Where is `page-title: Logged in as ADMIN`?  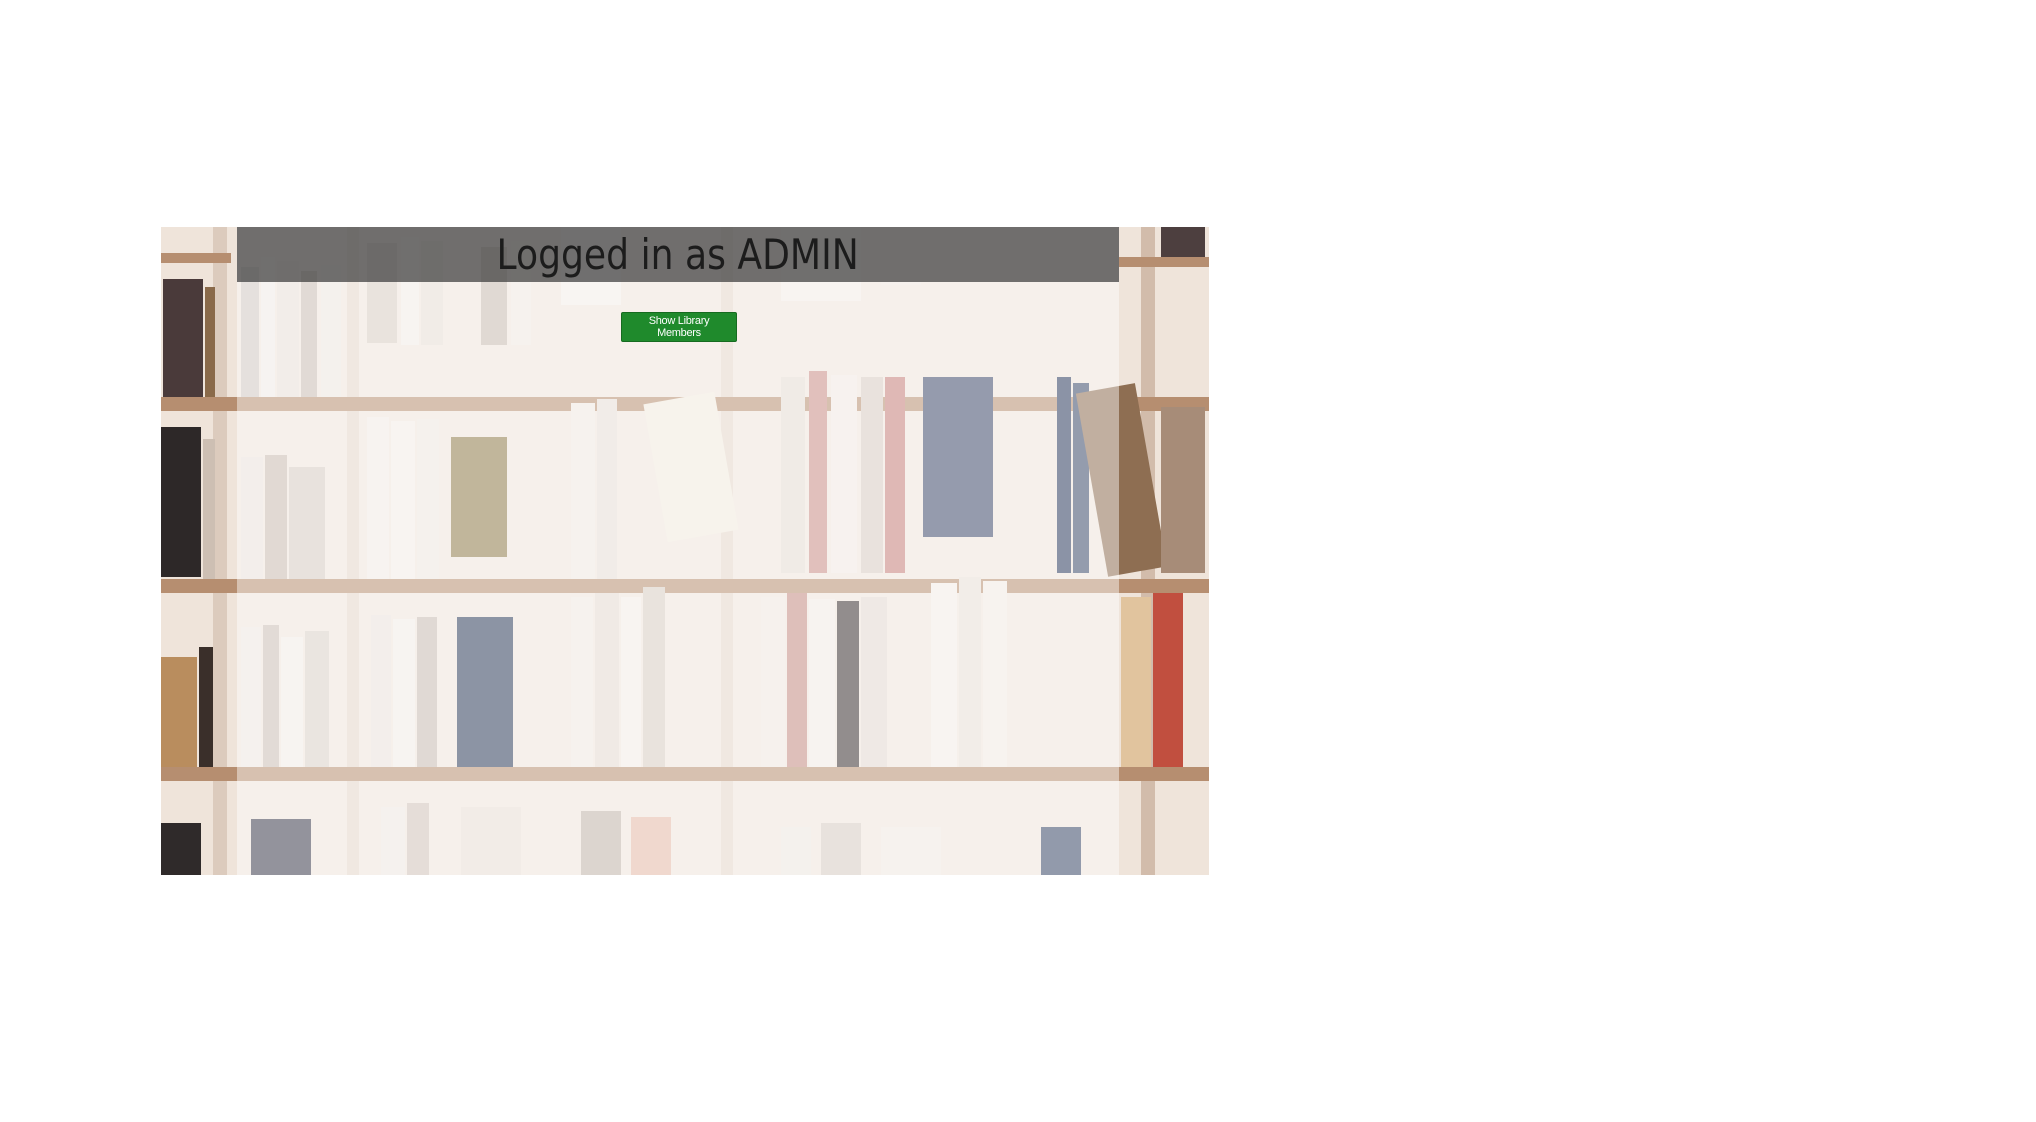
page-title: Logged in as ADMIN is located at coordinates (678, 254).